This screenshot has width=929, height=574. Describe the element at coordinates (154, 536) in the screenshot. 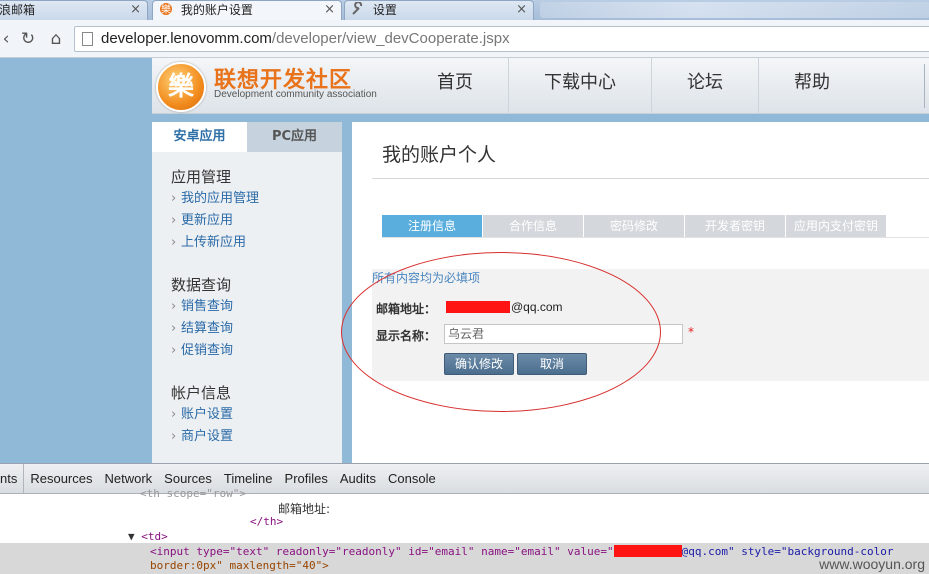

I see `code-td: <td>` at that location.